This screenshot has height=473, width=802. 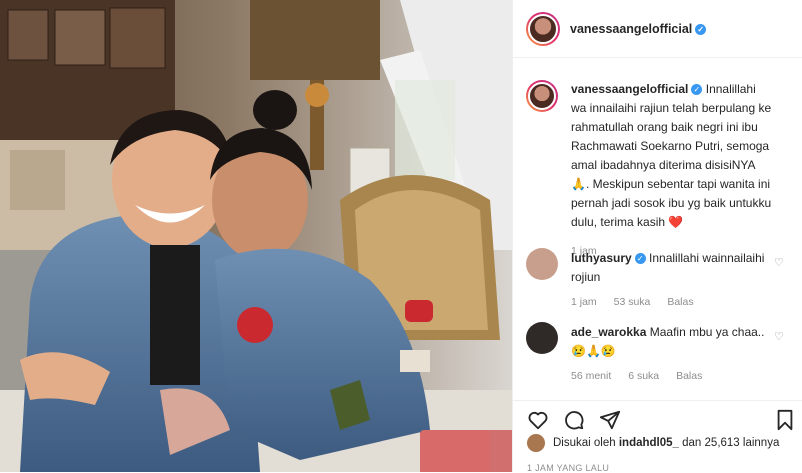 I want to click on author-avatar, so click(x=543, y=28).